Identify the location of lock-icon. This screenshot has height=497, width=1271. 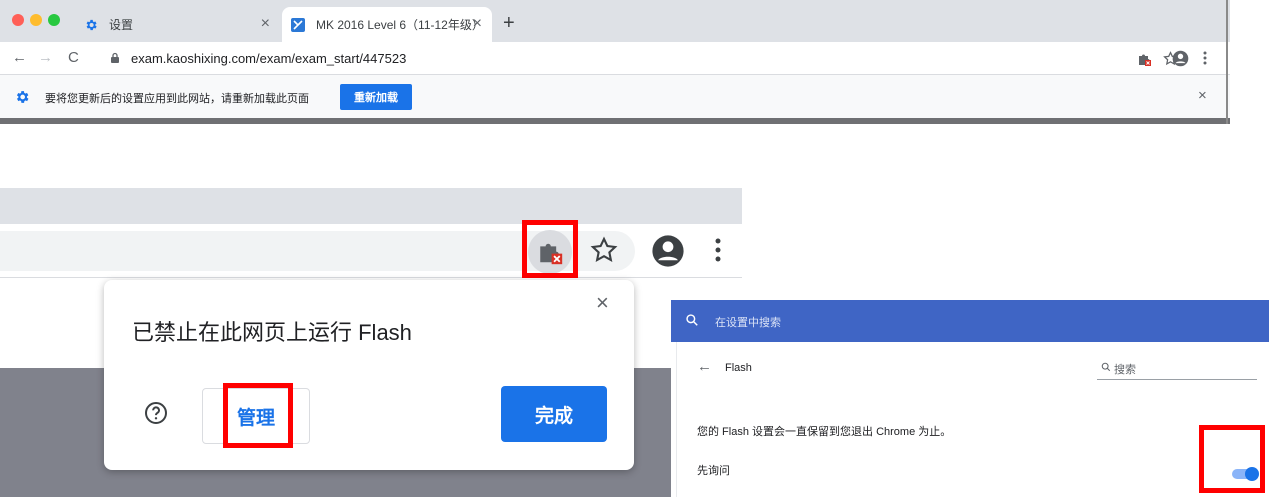
(115, 57).